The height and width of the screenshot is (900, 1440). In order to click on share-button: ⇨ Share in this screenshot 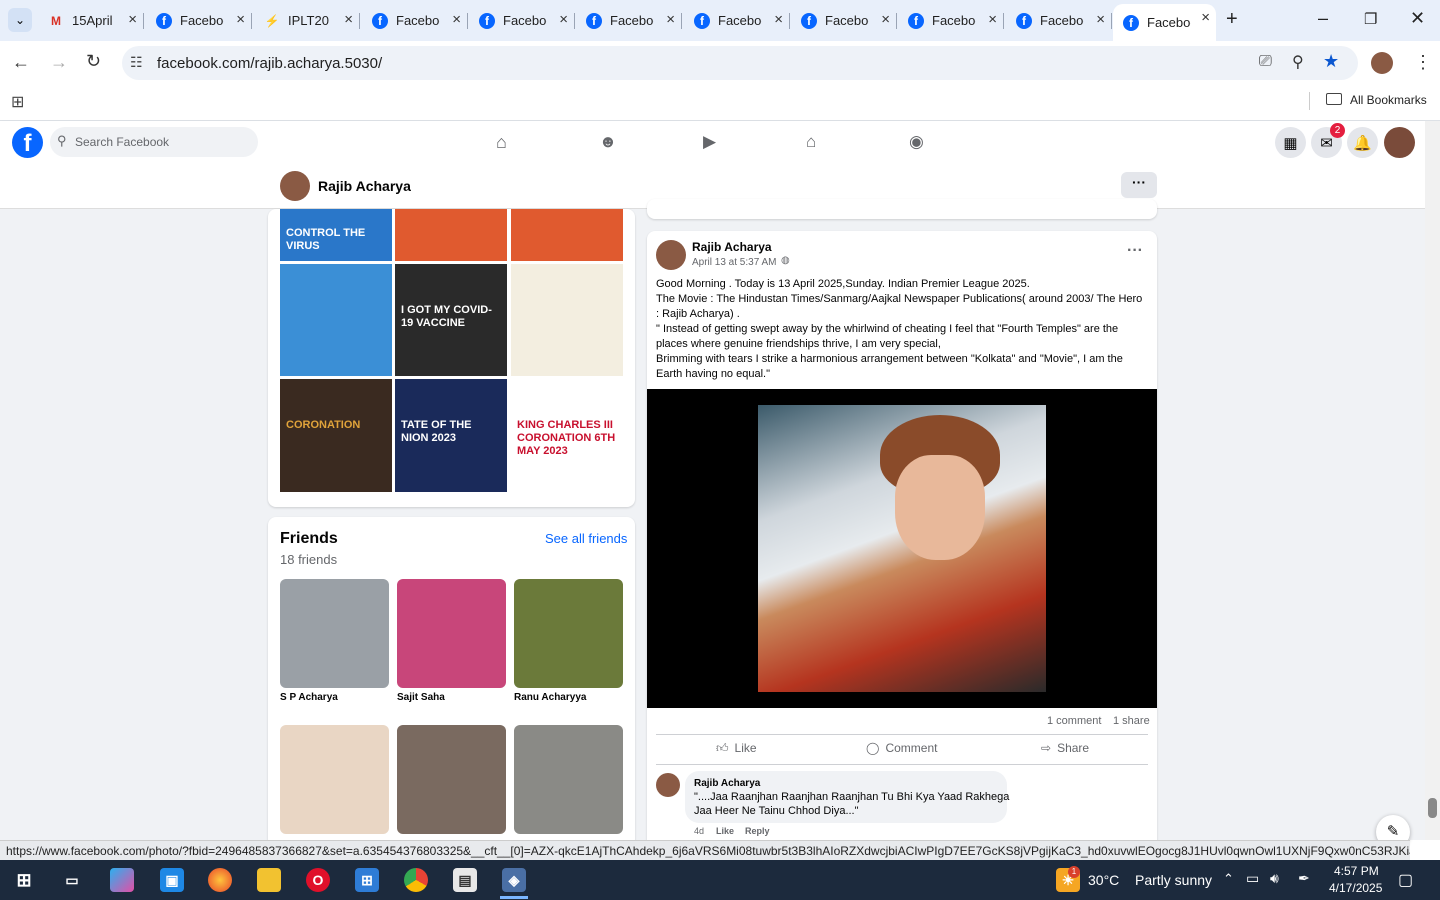, I will do `click(1065, 748)`.